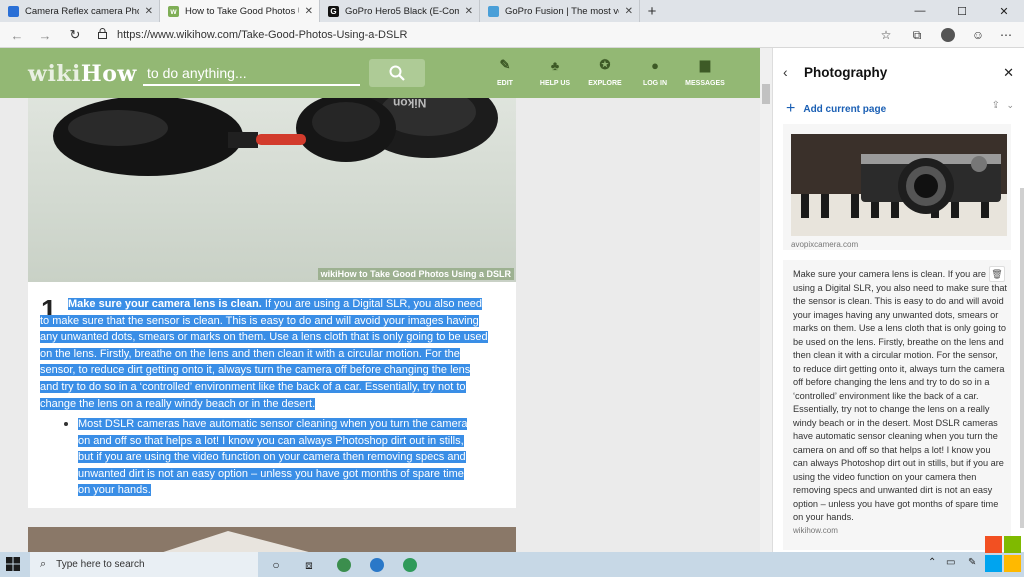 The width and height of the screenshot is (1024, 577). Describe the element at coordinates (655, 83) in the screenshot. I see `nav-label: LOG IN` at that location.